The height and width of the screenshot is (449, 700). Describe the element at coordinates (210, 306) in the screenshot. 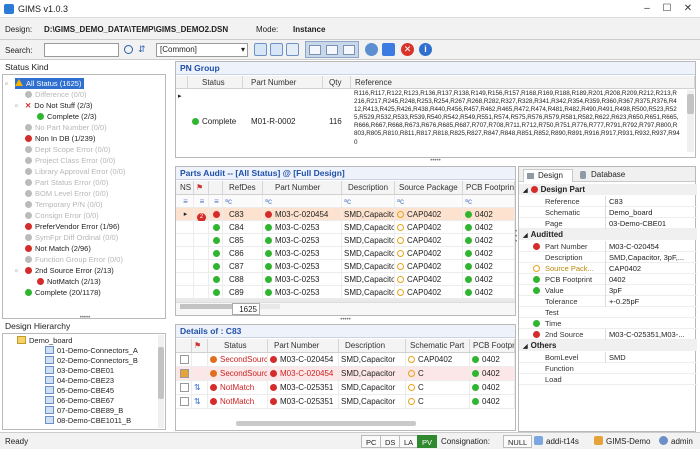

I see `horizontal-scrollbar-thumb` at that location.